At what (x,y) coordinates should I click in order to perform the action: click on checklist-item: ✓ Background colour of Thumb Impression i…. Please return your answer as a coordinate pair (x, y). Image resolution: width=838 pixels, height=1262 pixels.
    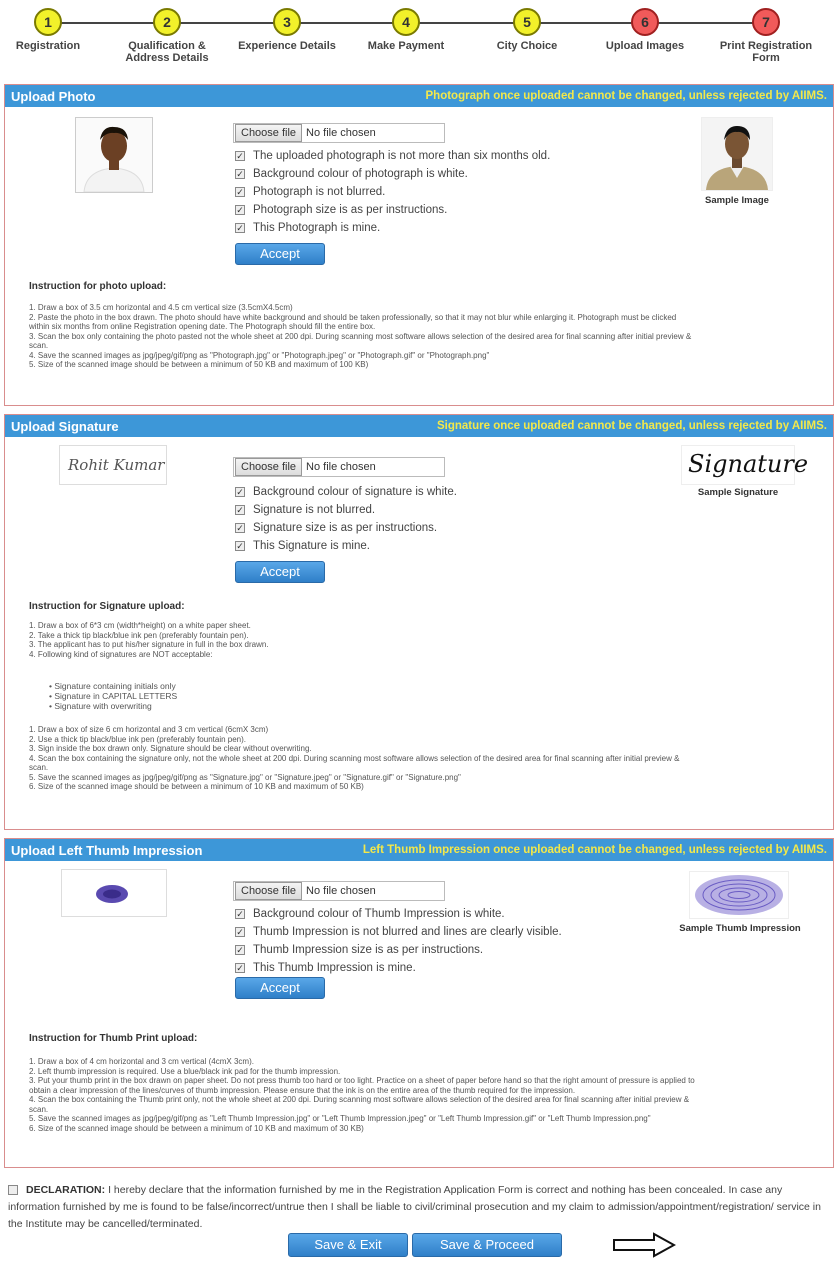
    Looking at the image, I should click on (398, 914).